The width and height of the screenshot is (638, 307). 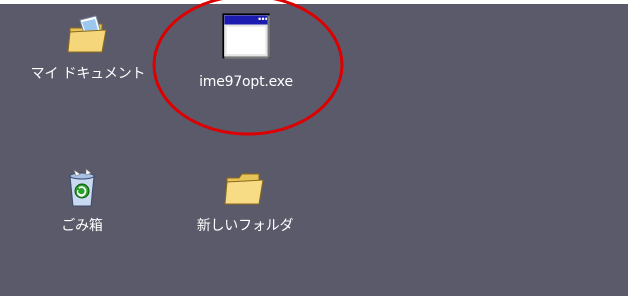 I want to click on desktop-icon-my-documents: マイ ドキュメント, so click(x=88, y=48).